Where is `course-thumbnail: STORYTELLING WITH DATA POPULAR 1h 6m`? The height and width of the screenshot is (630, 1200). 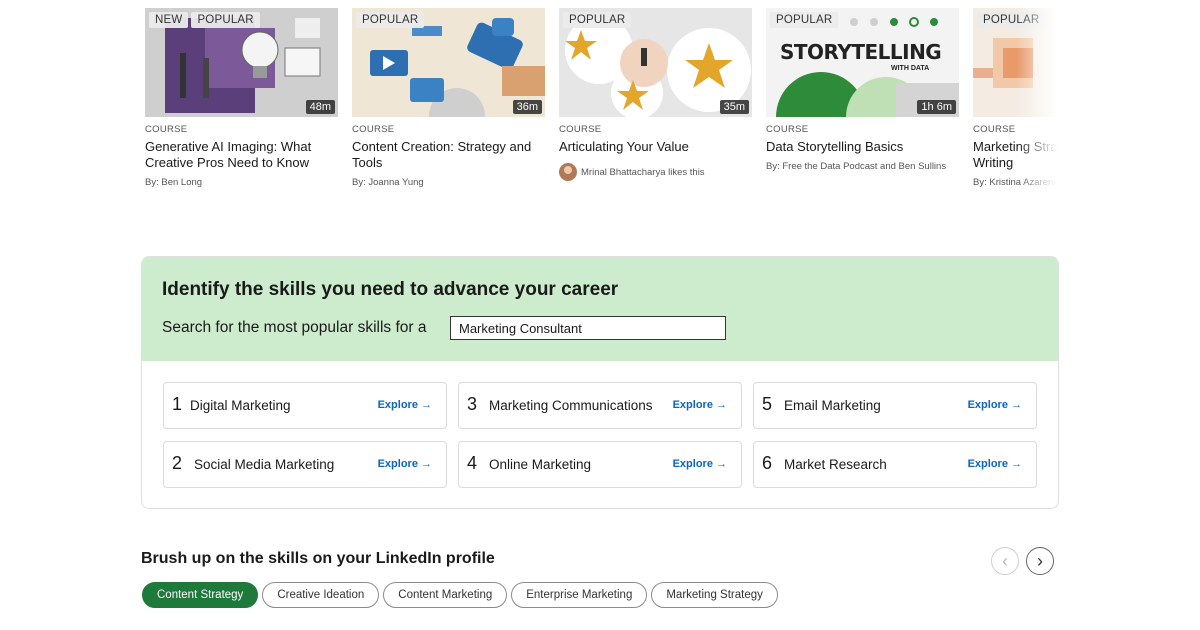 course-thumbnail: STORYTELLING WITH DATA POPULAR 1h 6m is located at coordinates (862, 62).